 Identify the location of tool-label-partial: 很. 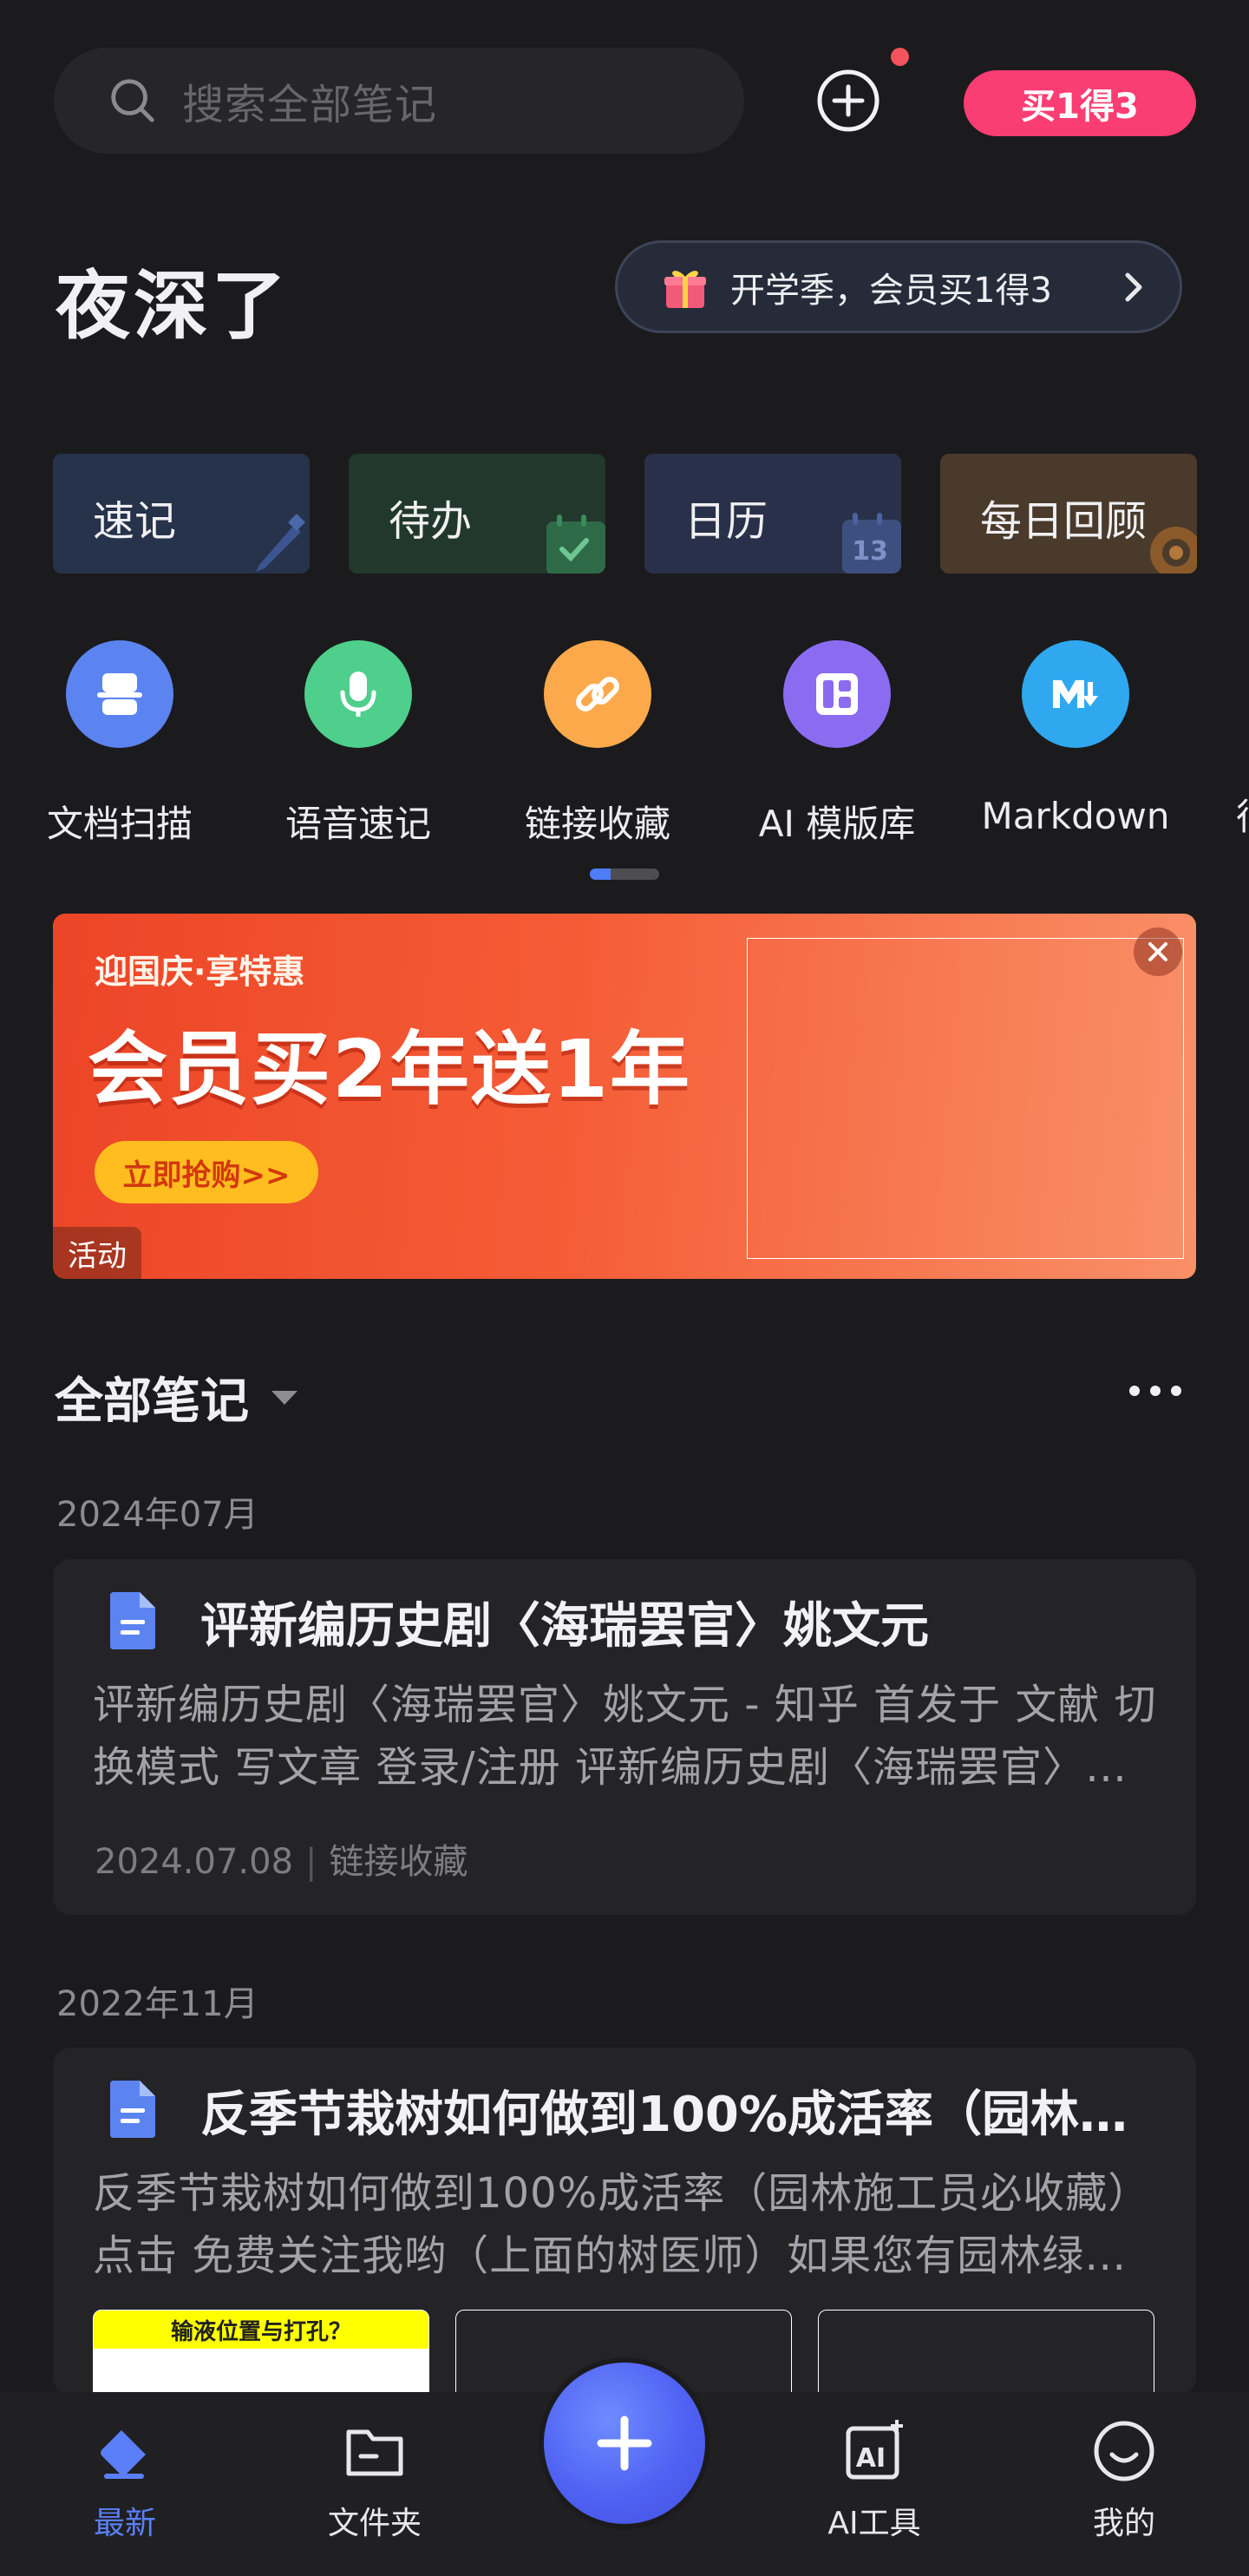
(1242, 814).